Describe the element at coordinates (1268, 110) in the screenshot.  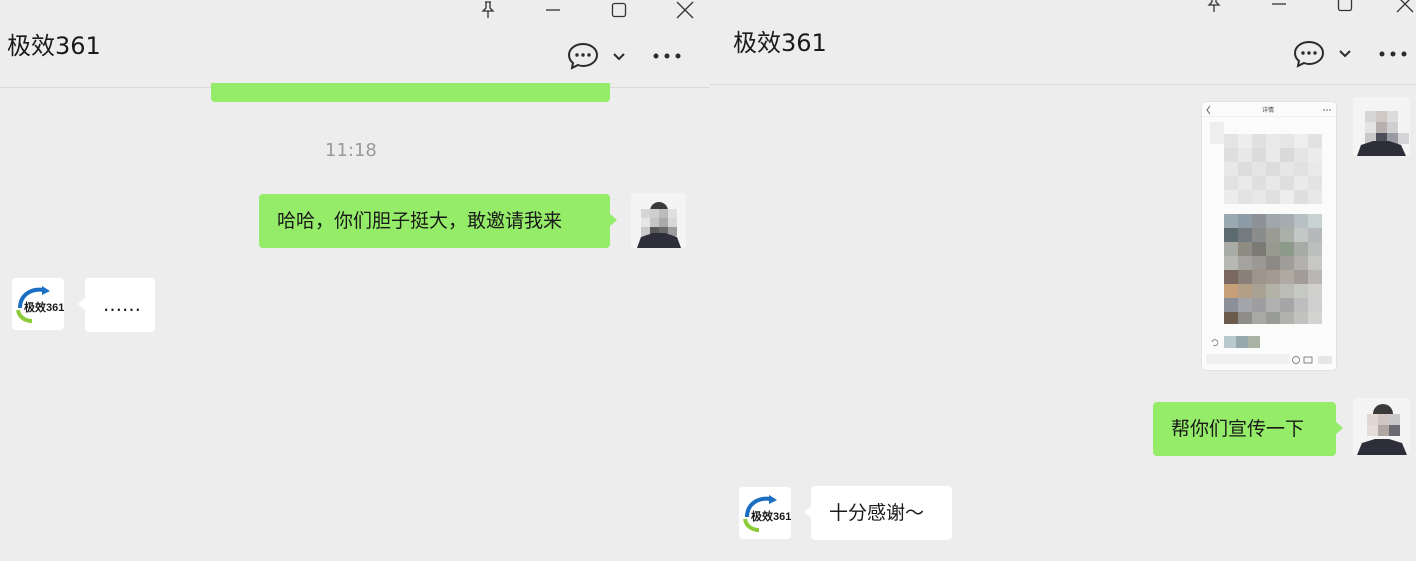
I see `image-caption: 详情` at that location.